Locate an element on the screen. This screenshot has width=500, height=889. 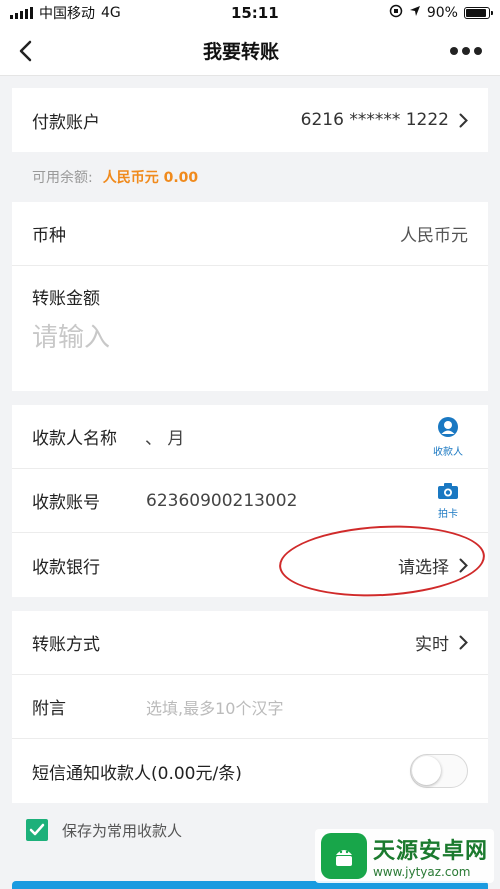
status-bar: 中国移动 4G 15:11 90% is located at coordinates (250, 13).